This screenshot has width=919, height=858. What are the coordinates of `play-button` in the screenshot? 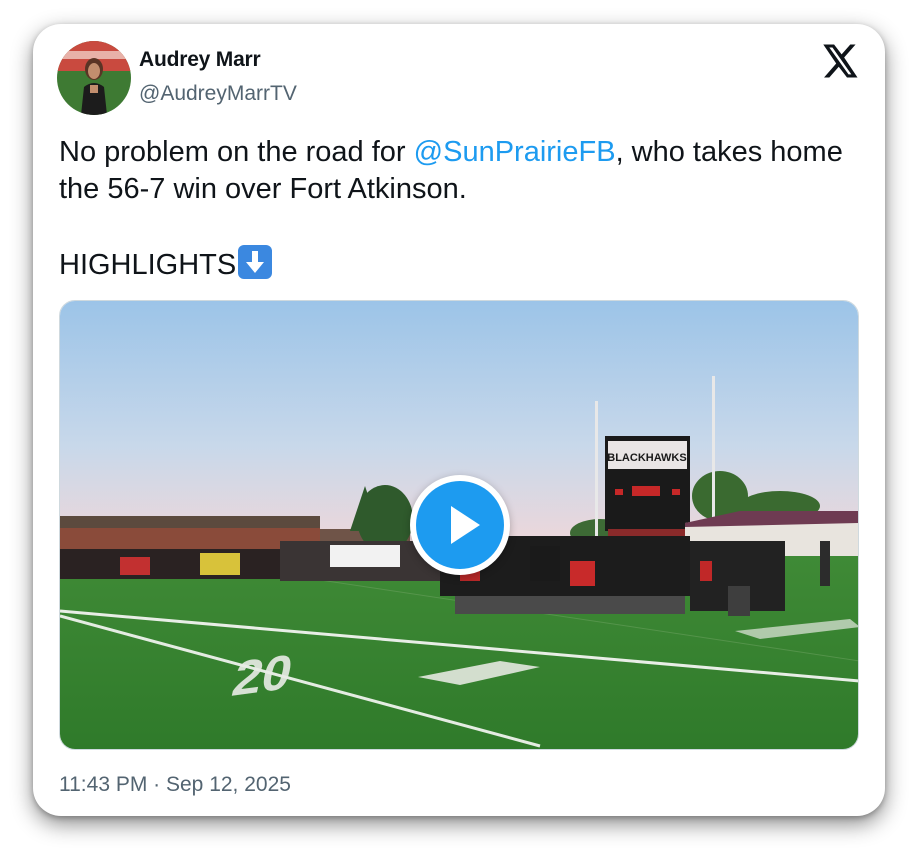 It's located at (460, 525).